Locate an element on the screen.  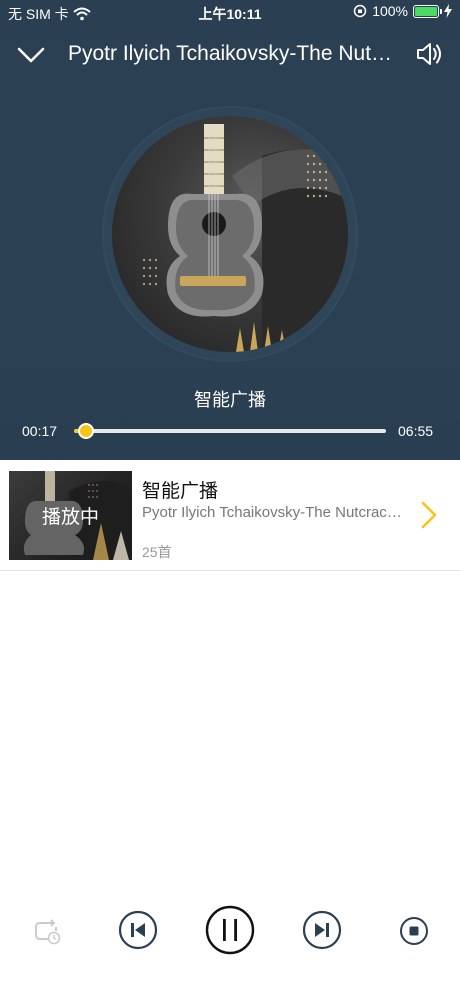
progress-track is located at coordinates (230, 431).